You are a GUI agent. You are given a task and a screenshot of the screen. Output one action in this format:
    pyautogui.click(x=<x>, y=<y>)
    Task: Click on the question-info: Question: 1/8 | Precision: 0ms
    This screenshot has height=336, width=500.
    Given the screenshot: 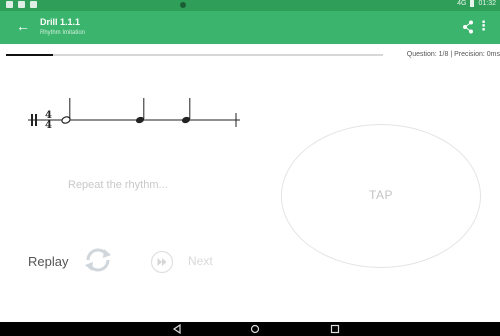 What is the action you would take?
    pyautogui.click(x=453, y=54)
    